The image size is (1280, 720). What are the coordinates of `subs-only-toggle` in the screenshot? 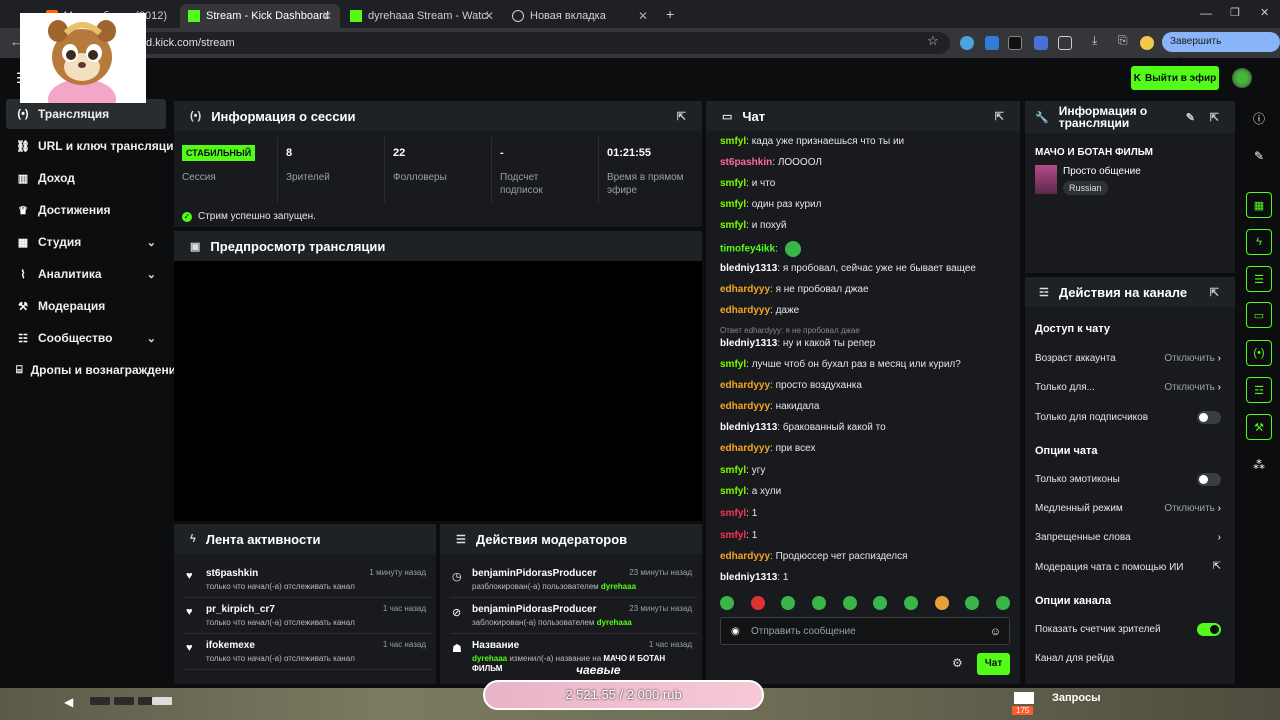 It's located at (1209, 417).